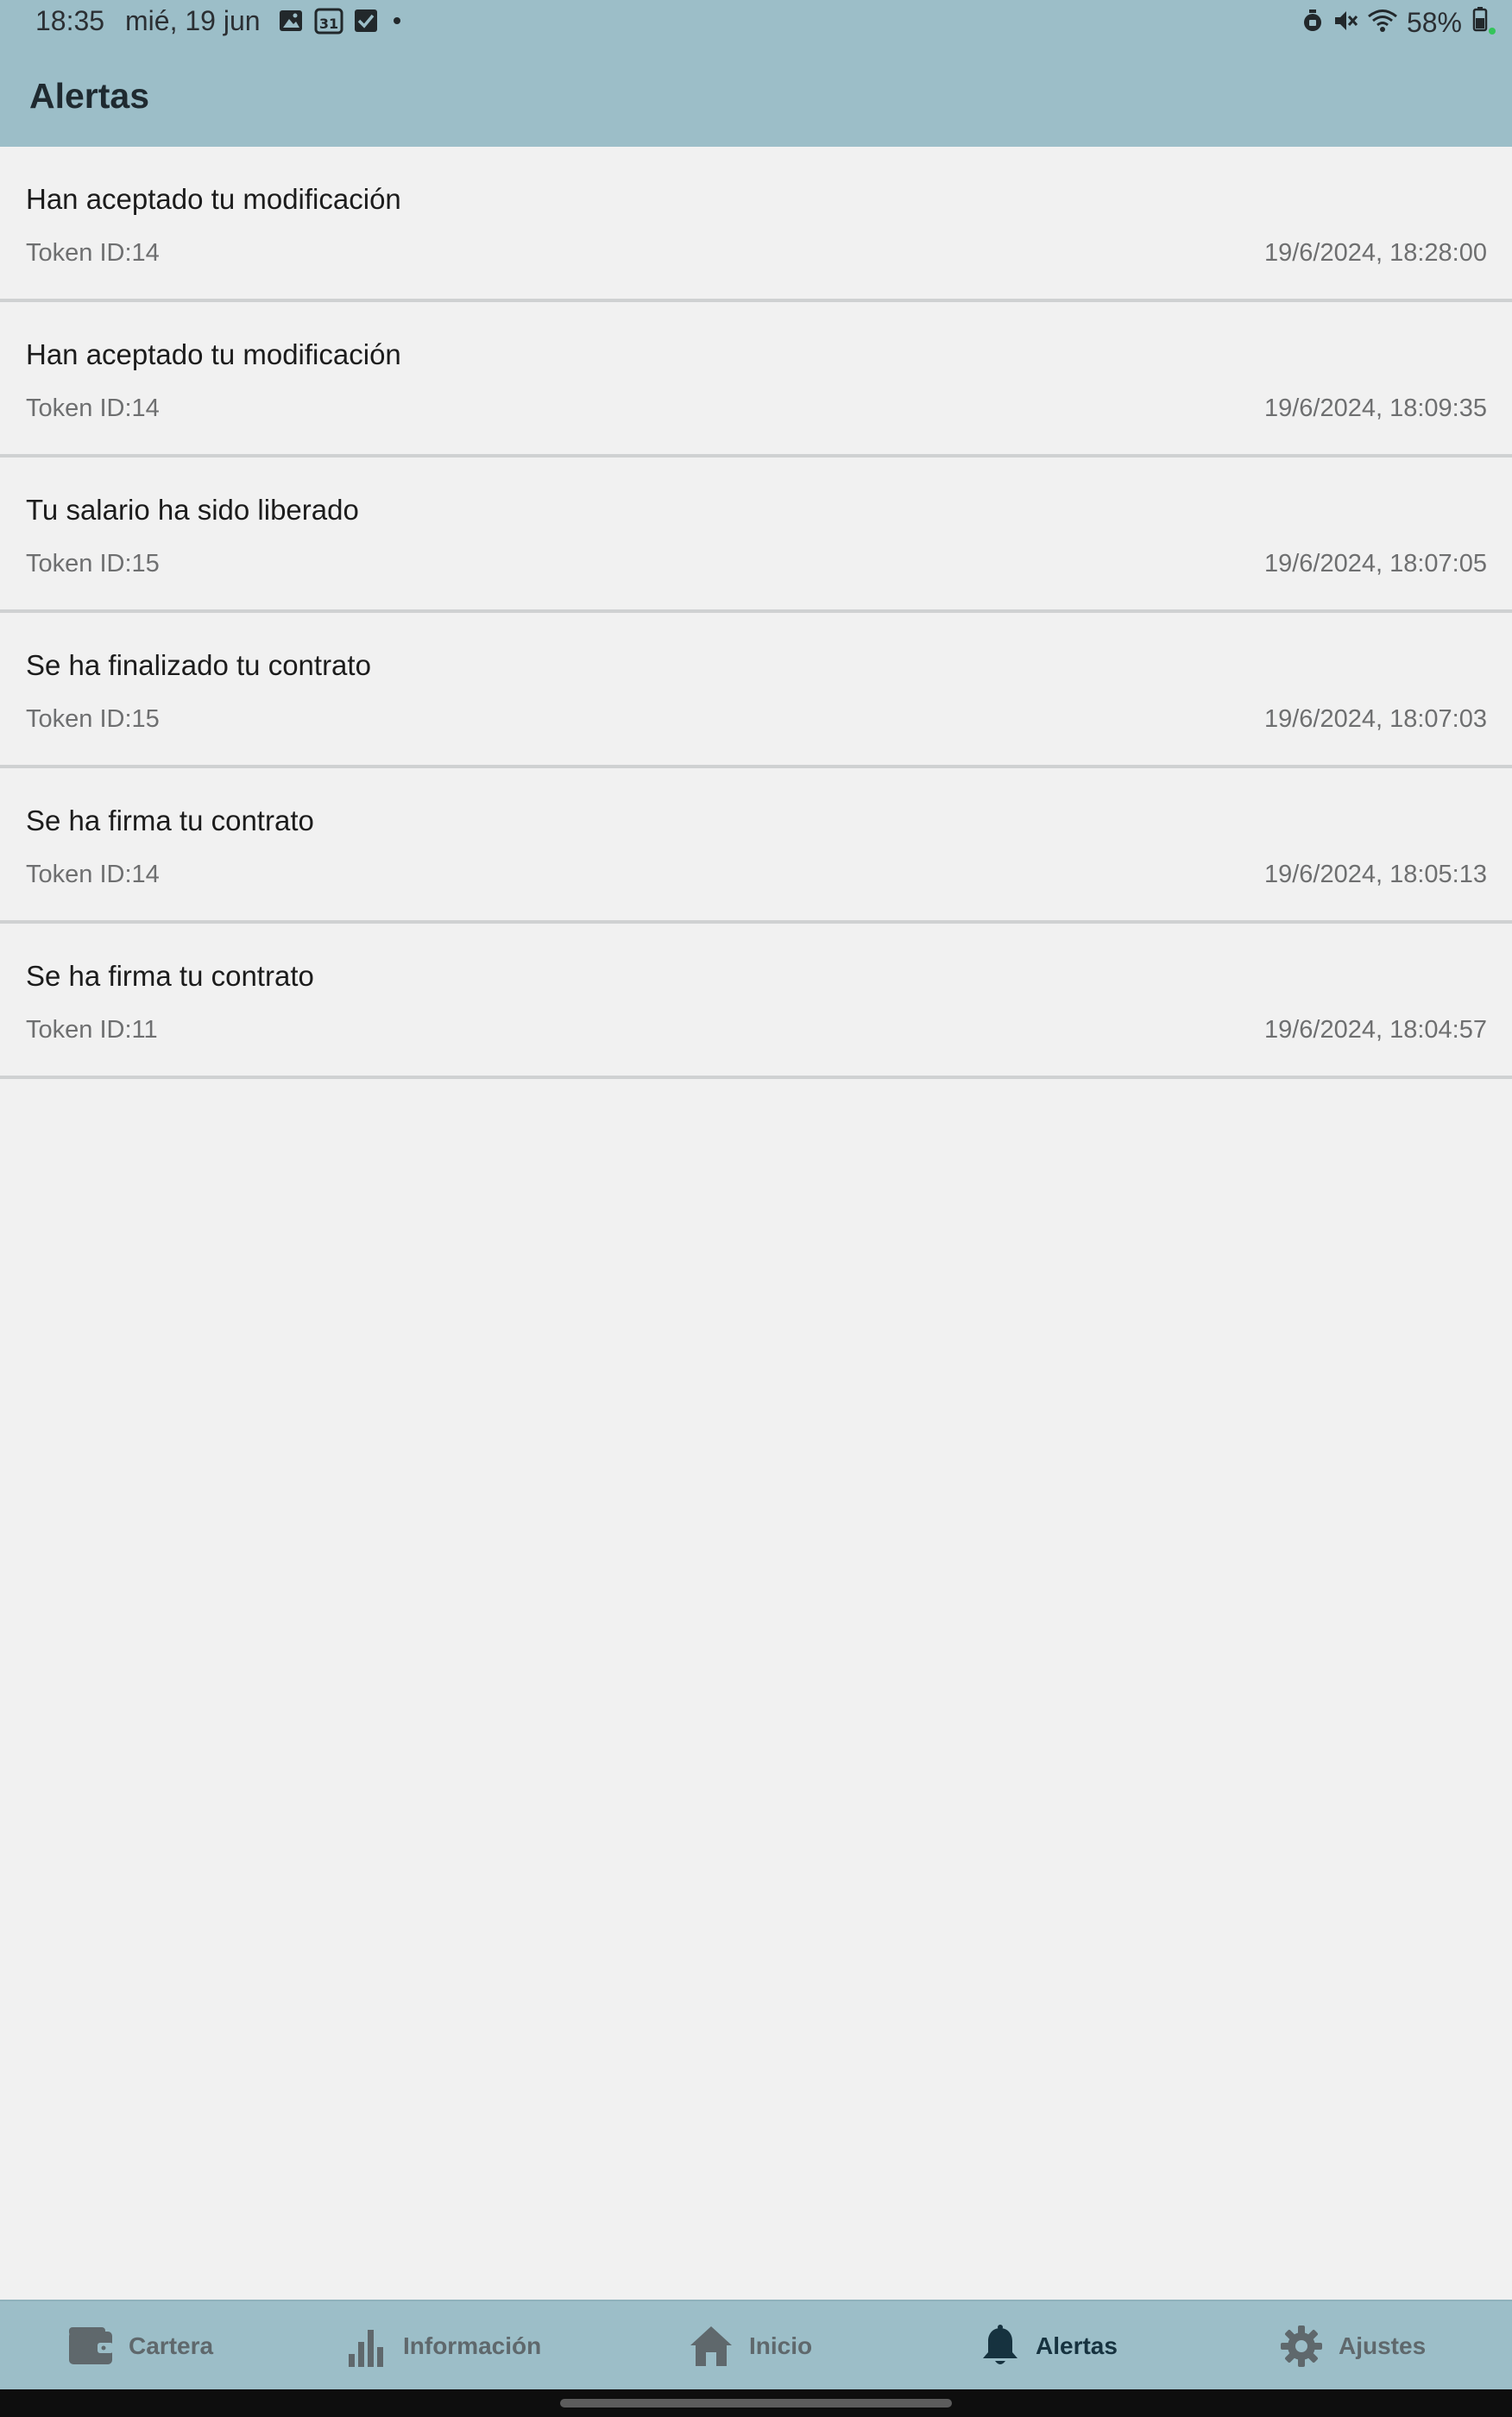 This screenshot has height=2417, width=1512. What do you see at coordinates (90, 96) in the screenshot?
I see `page-title: Alertas` at bounding box center [90, 96].